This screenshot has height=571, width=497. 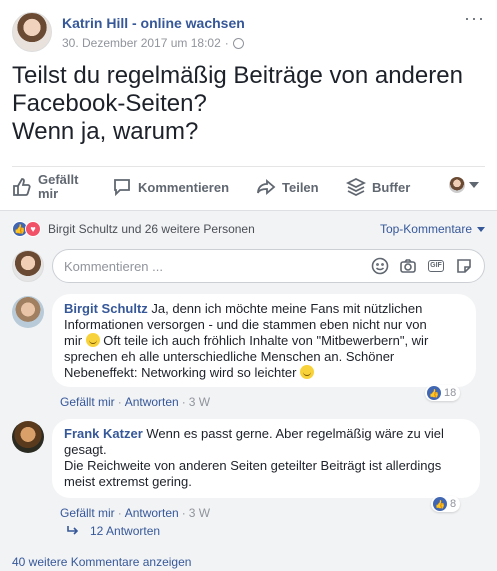 What do you see at coordinates (109, 103) in the screenshot?
I see `post-text-line: Facebook-Seiten?` at bounding box center [109, 103].